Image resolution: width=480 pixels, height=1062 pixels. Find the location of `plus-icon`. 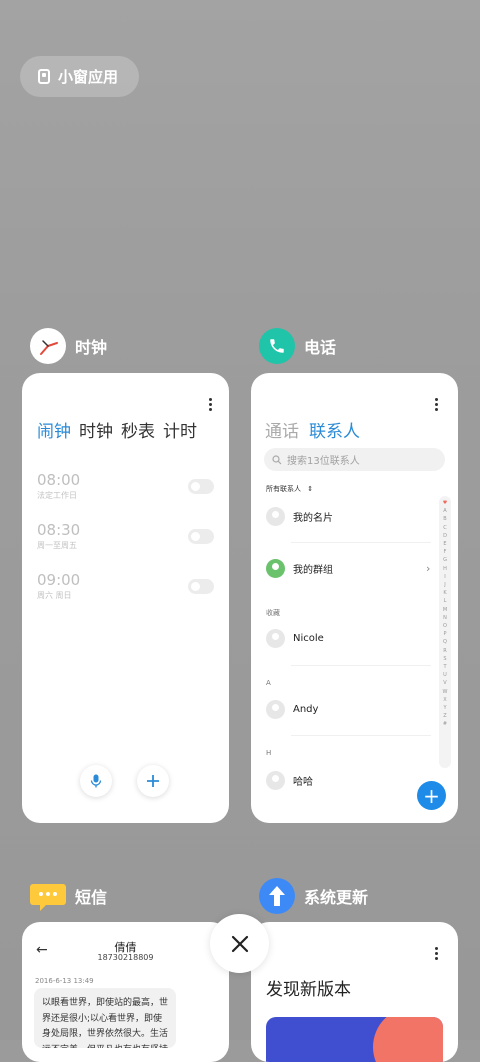

plus-icon is located at coordinates (153, 781).